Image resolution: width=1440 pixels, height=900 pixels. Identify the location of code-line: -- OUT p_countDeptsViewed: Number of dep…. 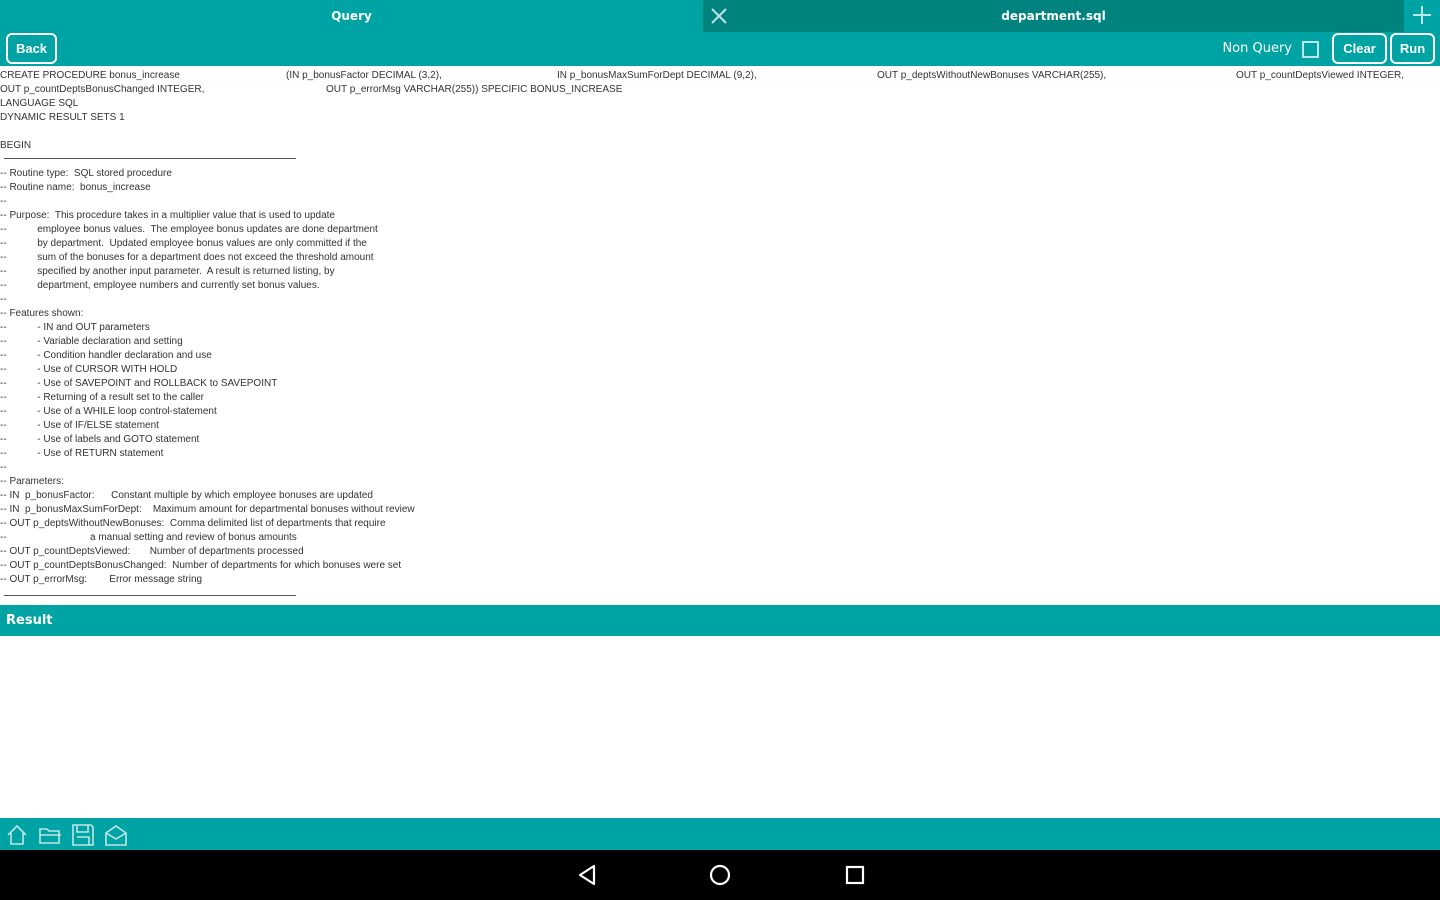
(152, 551).